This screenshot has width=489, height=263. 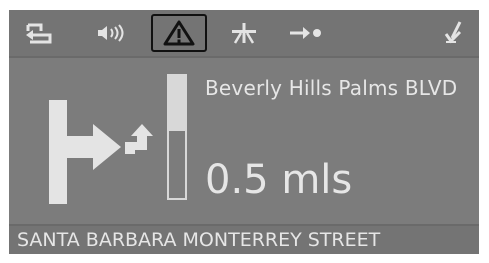 I want to click on volume-button, so click(x=111, y=33).